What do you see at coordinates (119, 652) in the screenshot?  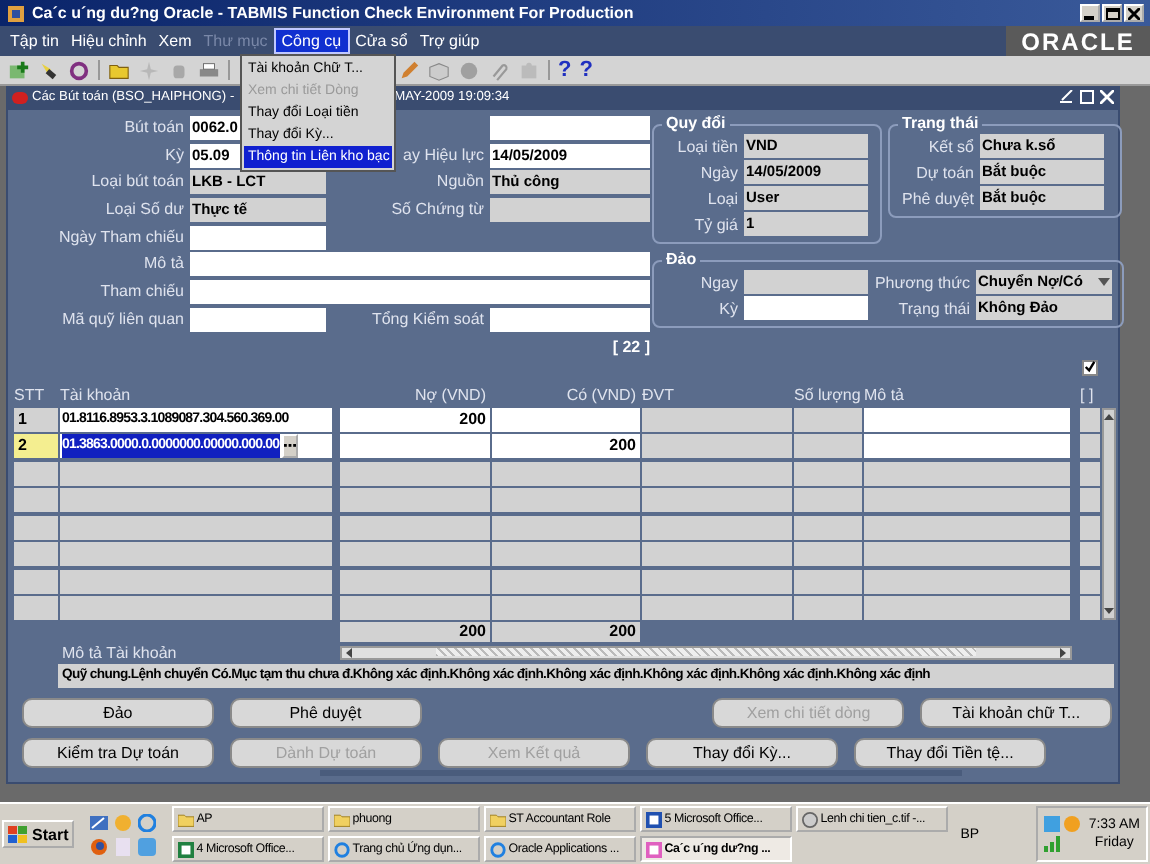 I see `field-label: Mô tả Tài khoản` at bounding box center [119, 652].